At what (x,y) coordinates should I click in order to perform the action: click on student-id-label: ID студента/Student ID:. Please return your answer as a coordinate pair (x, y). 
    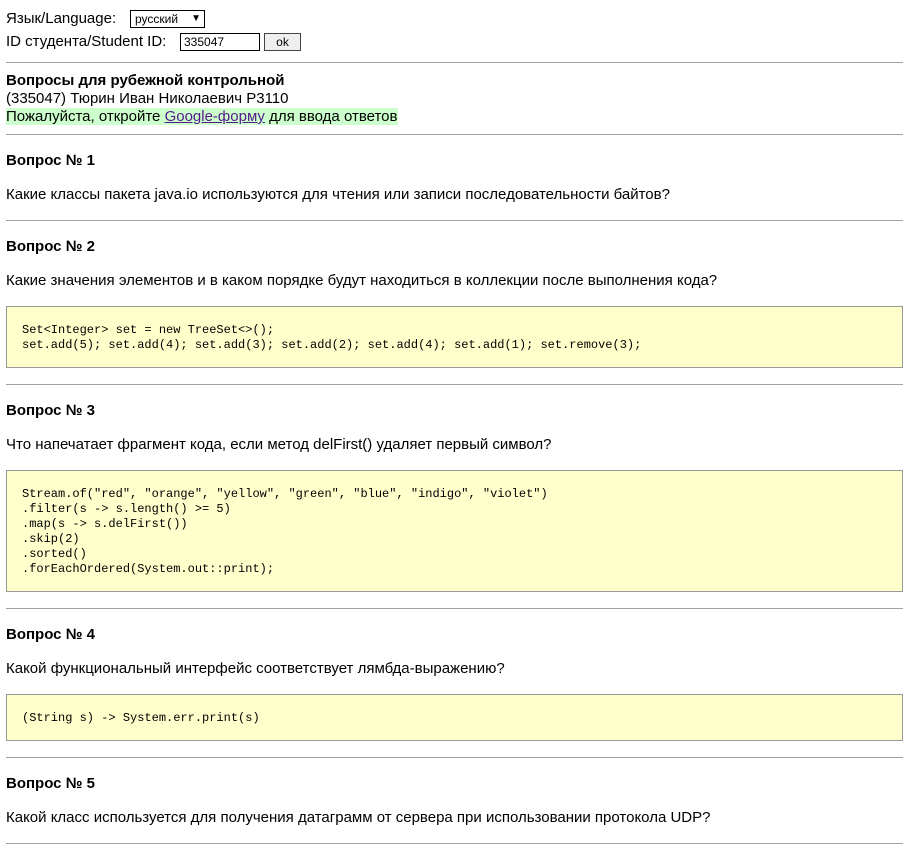
    Looking at the image, I should click on (86, 41).